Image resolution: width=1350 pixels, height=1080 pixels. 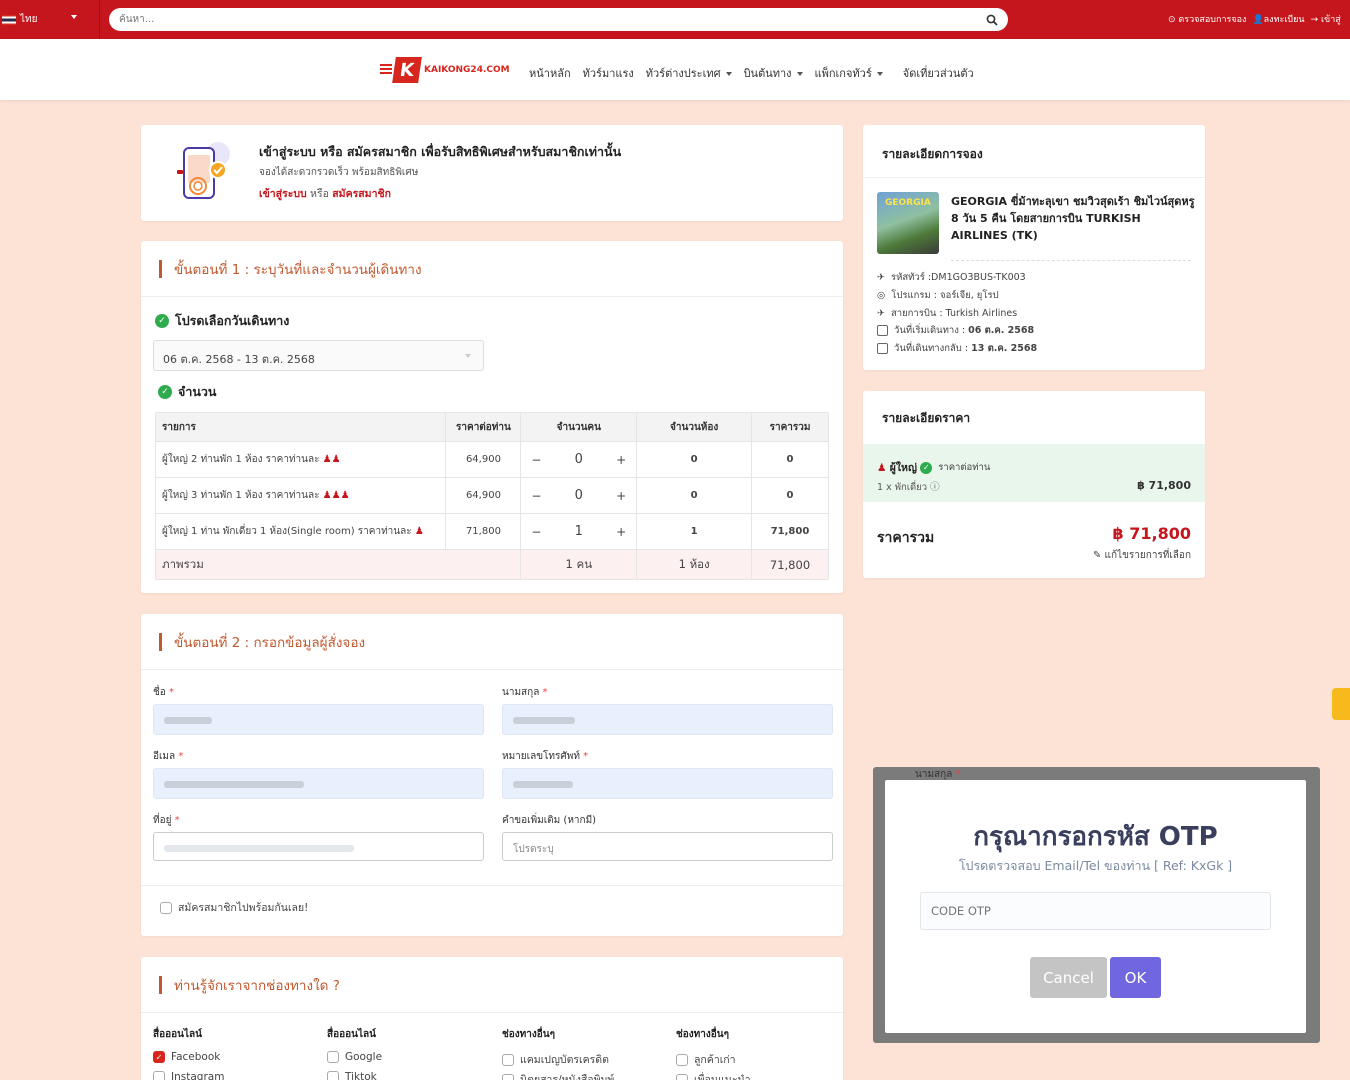 What do you see at coordinates (773, 73) in the screenshot?
I see `nav-item-origin-flights: บินต้นทาง` at bounding box center [773, 73].